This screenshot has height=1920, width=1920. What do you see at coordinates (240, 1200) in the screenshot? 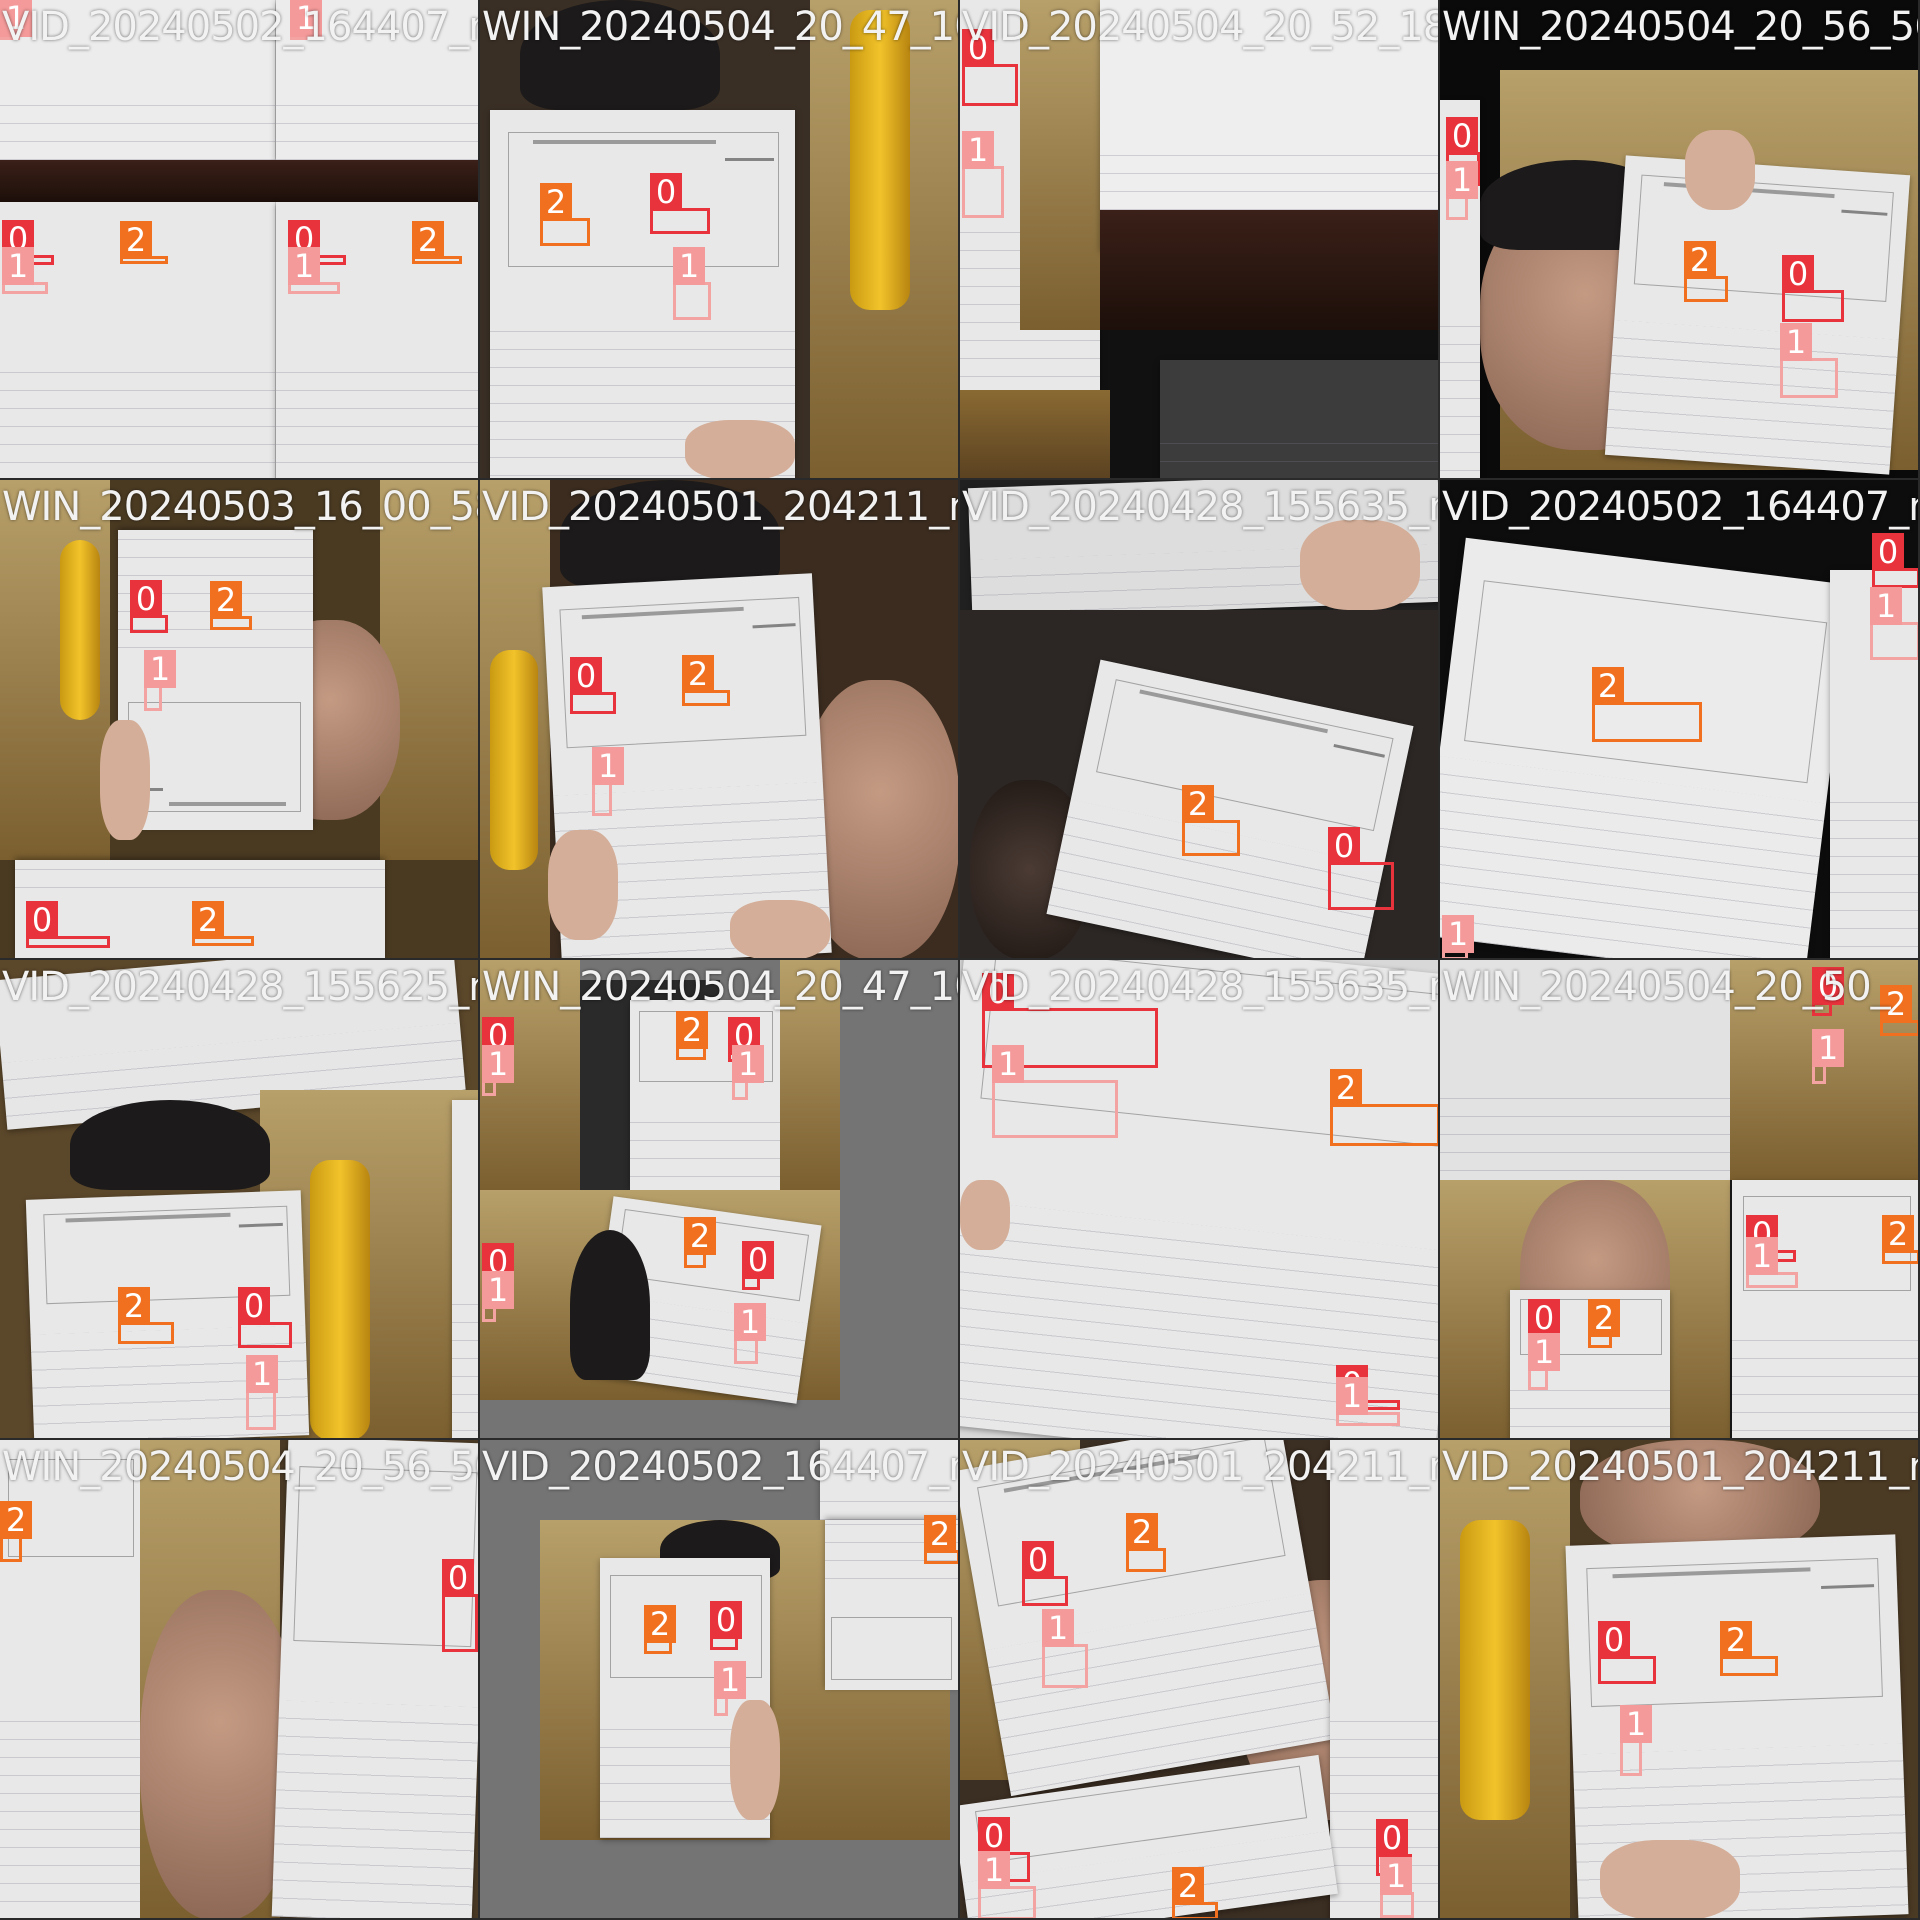
I see `tile: VID_20240428_155625_mp 2 0 1` at bounding box center [240, 1200].